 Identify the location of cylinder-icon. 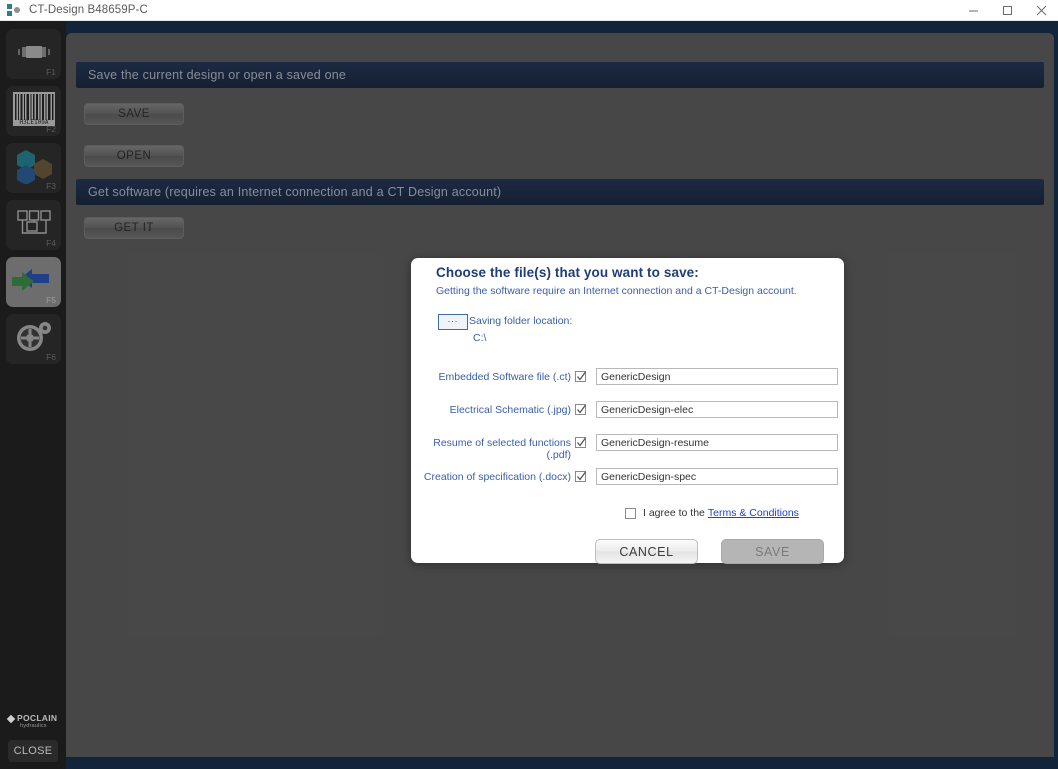
(34, 54).